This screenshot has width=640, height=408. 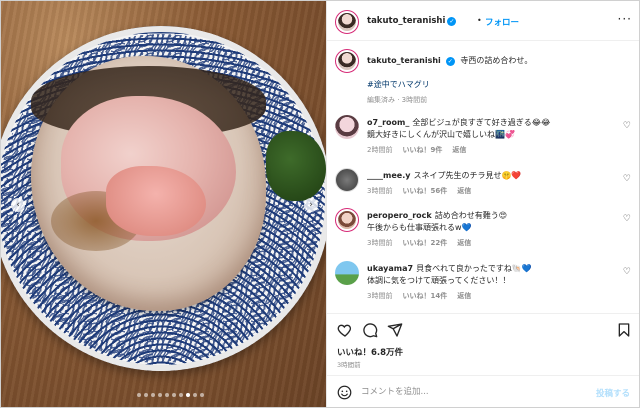 What do you see at coordinates (625, 19) in the screenshot?
I see `more-icon: ···` at bounding box center [625, 19].